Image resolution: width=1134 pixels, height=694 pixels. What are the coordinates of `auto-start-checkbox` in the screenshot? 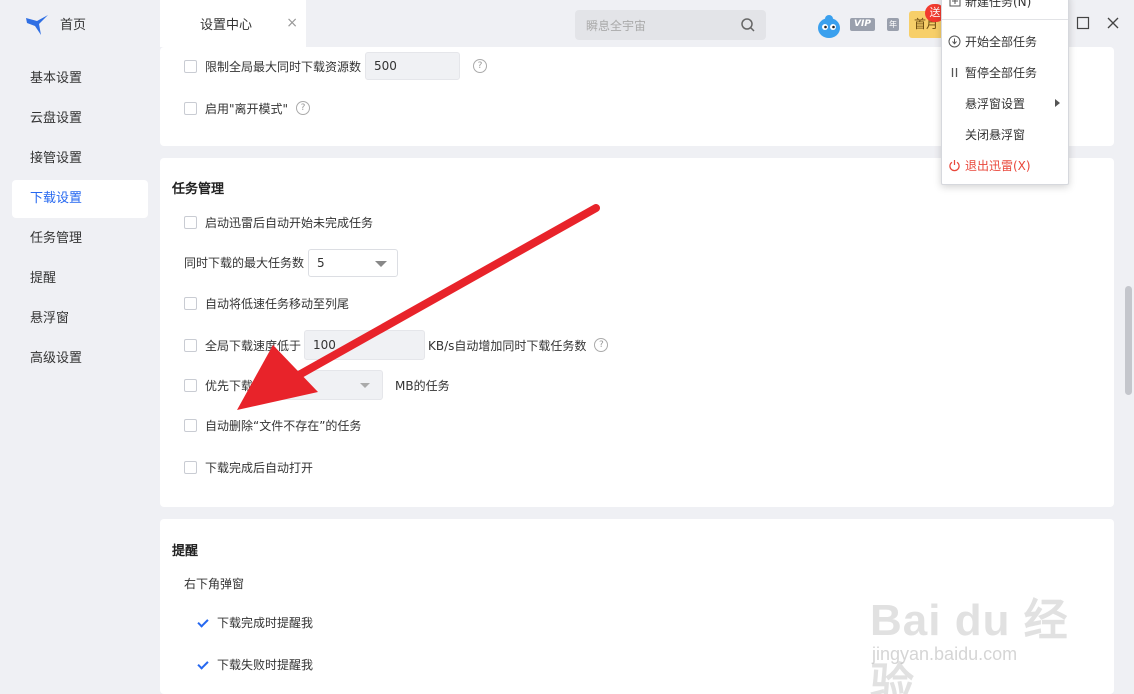 It's located at (190, 222).